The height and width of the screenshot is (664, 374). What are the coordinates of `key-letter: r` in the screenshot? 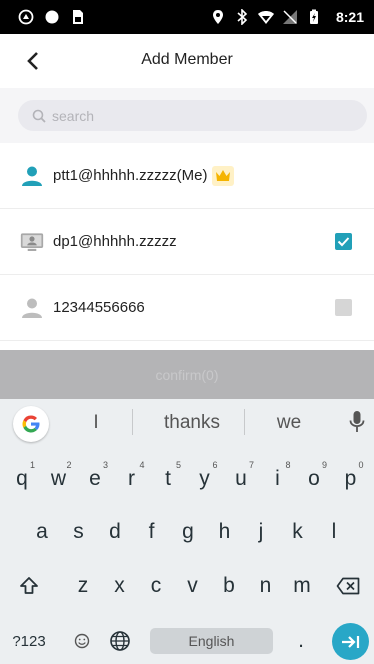 It's located at (131, 478).